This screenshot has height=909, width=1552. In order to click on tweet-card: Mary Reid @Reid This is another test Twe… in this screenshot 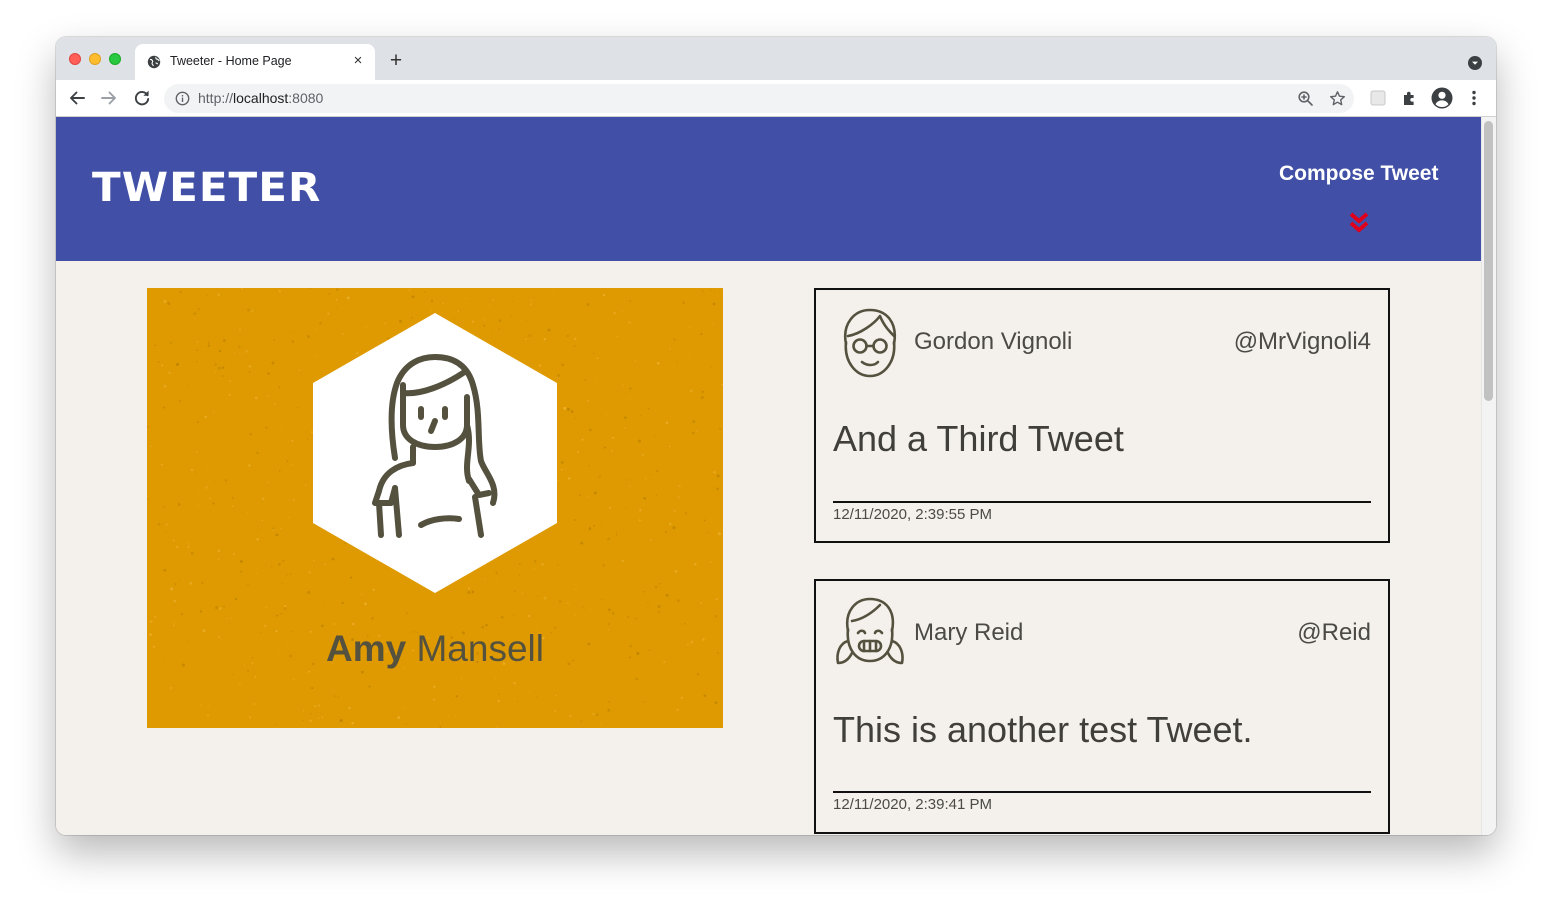, I will do `click(1102, 706)`.